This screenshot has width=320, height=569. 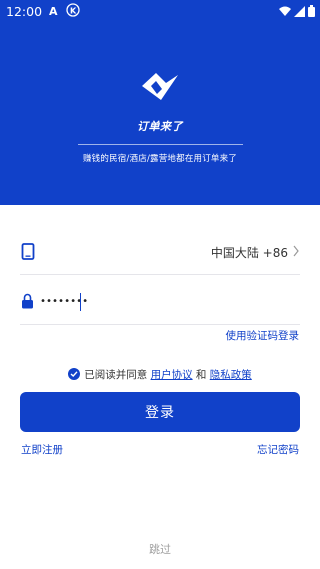 I want to click on svg-text: A, so click(x=53, y=11).